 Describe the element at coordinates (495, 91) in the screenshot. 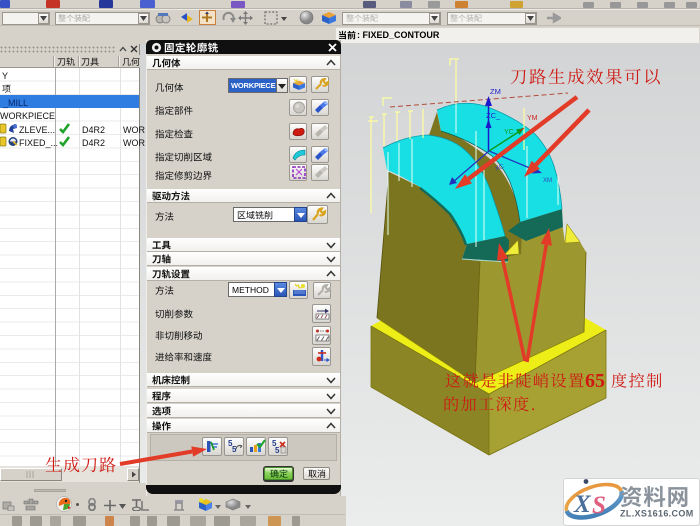

I see `svg-text: ZM` at that location.